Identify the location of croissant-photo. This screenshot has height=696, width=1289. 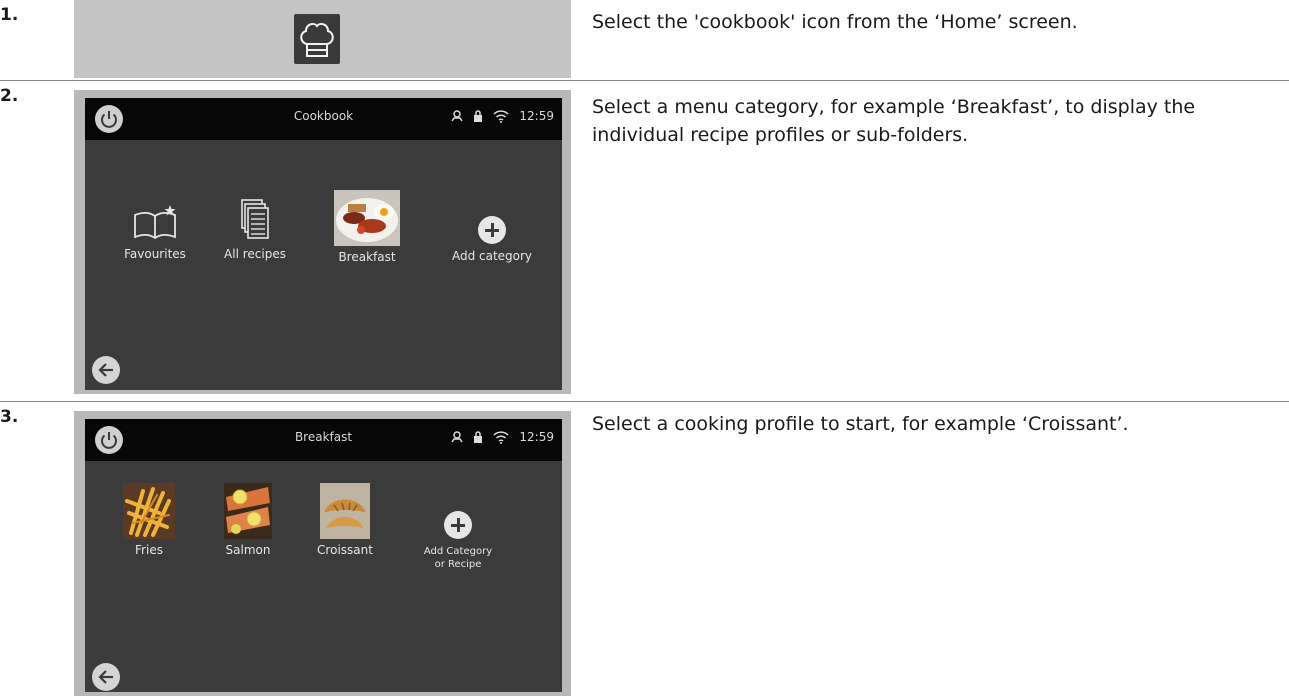
(345, 511).